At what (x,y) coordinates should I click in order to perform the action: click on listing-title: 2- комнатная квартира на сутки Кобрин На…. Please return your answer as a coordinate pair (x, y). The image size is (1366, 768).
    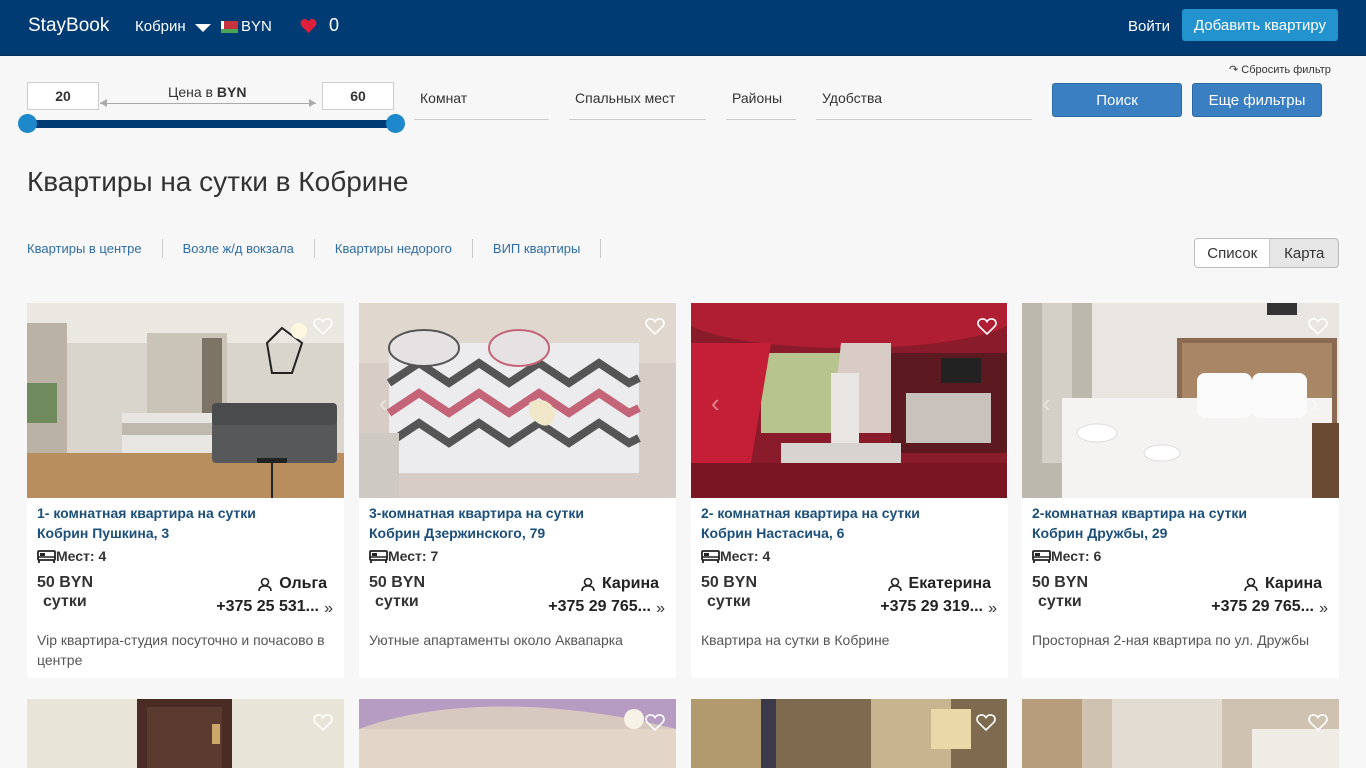
    Looking at the image, I should click on (851, 523).